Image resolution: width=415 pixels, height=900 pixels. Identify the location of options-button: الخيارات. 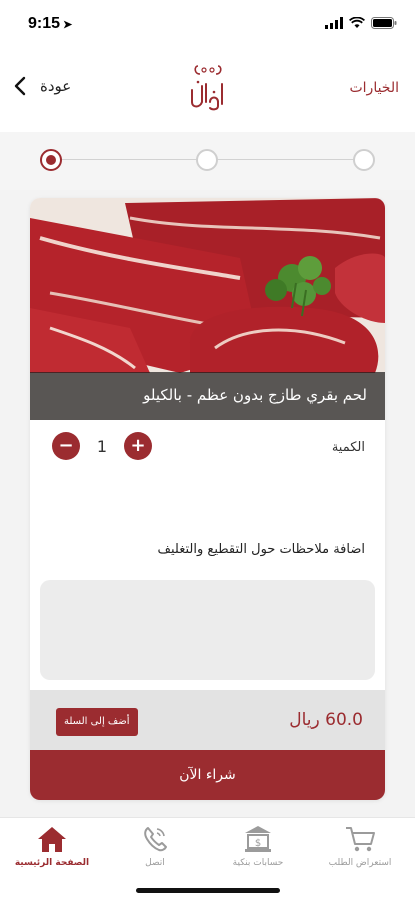
(374, 88).